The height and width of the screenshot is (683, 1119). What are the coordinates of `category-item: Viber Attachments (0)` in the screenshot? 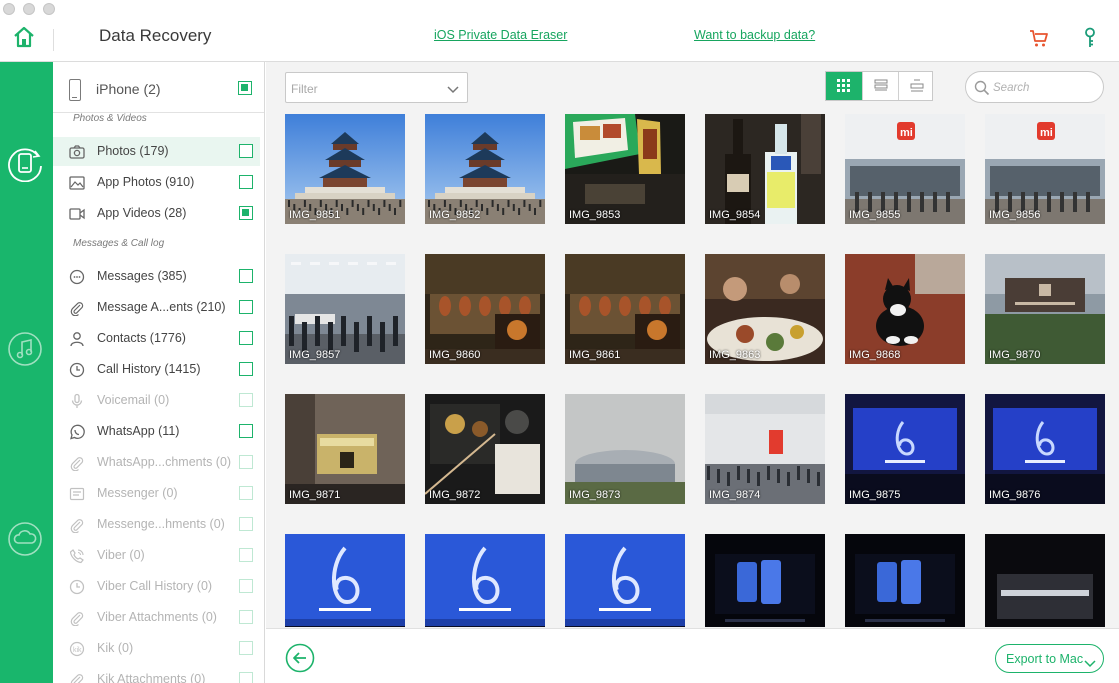 It's located at (156, 617).